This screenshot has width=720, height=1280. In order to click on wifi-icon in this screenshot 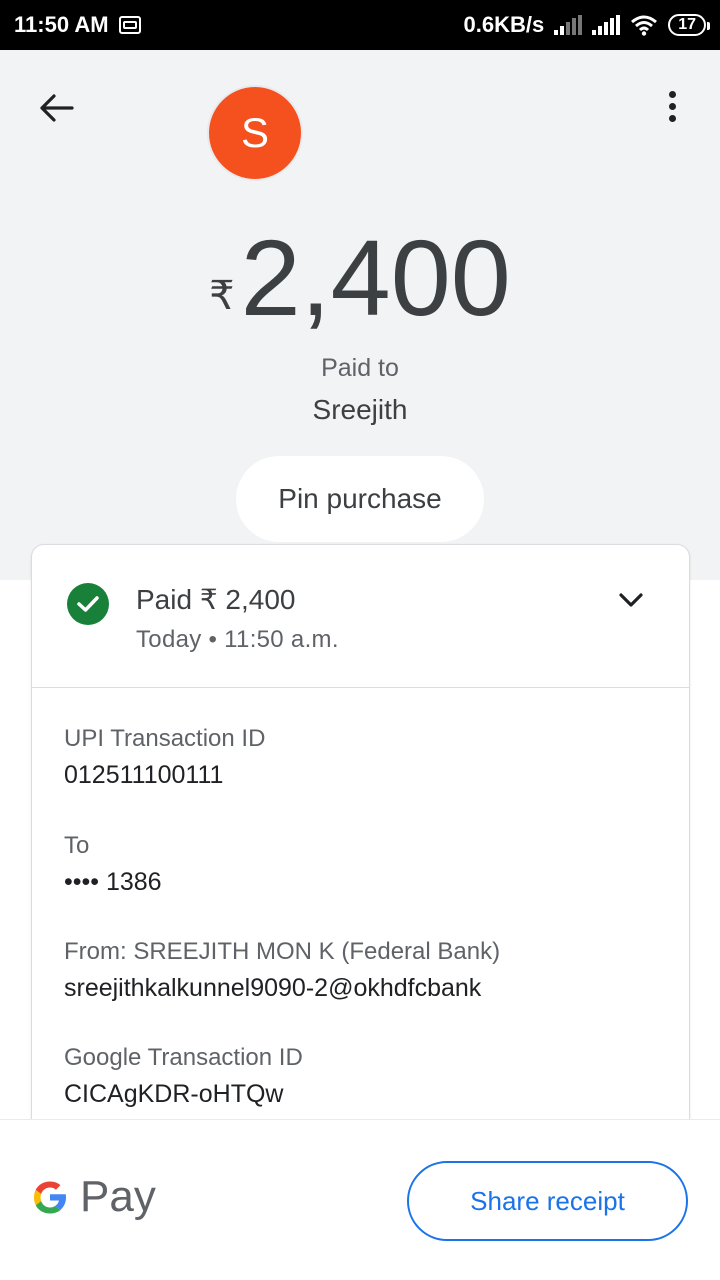, I will do `click(644, 25)`.